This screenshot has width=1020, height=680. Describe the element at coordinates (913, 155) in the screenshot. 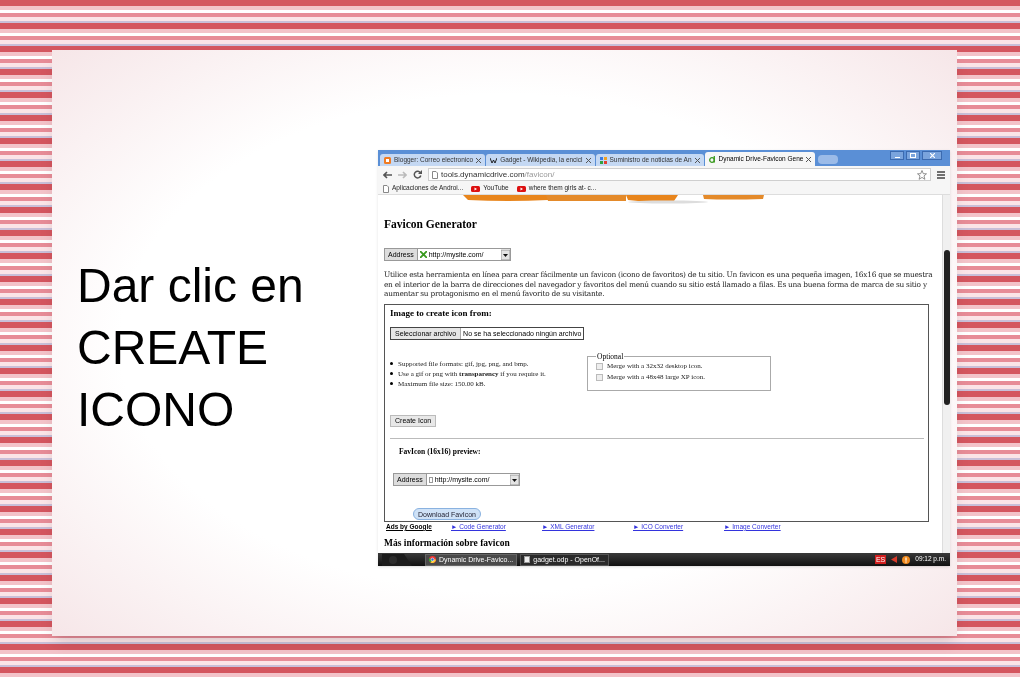

I see `maximize-button` at that location.